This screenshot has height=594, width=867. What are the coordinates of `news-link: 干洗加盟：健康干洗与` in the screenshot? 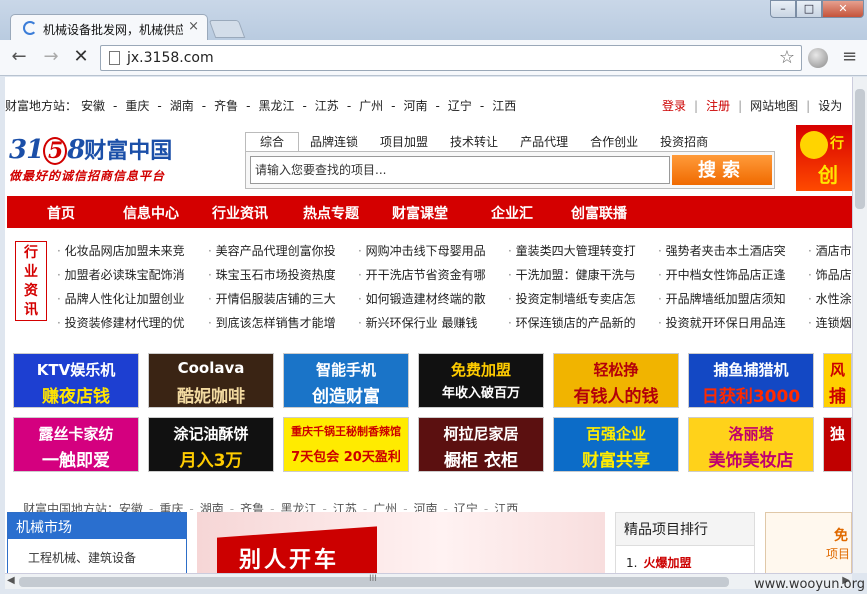 It's located at (580, 275).